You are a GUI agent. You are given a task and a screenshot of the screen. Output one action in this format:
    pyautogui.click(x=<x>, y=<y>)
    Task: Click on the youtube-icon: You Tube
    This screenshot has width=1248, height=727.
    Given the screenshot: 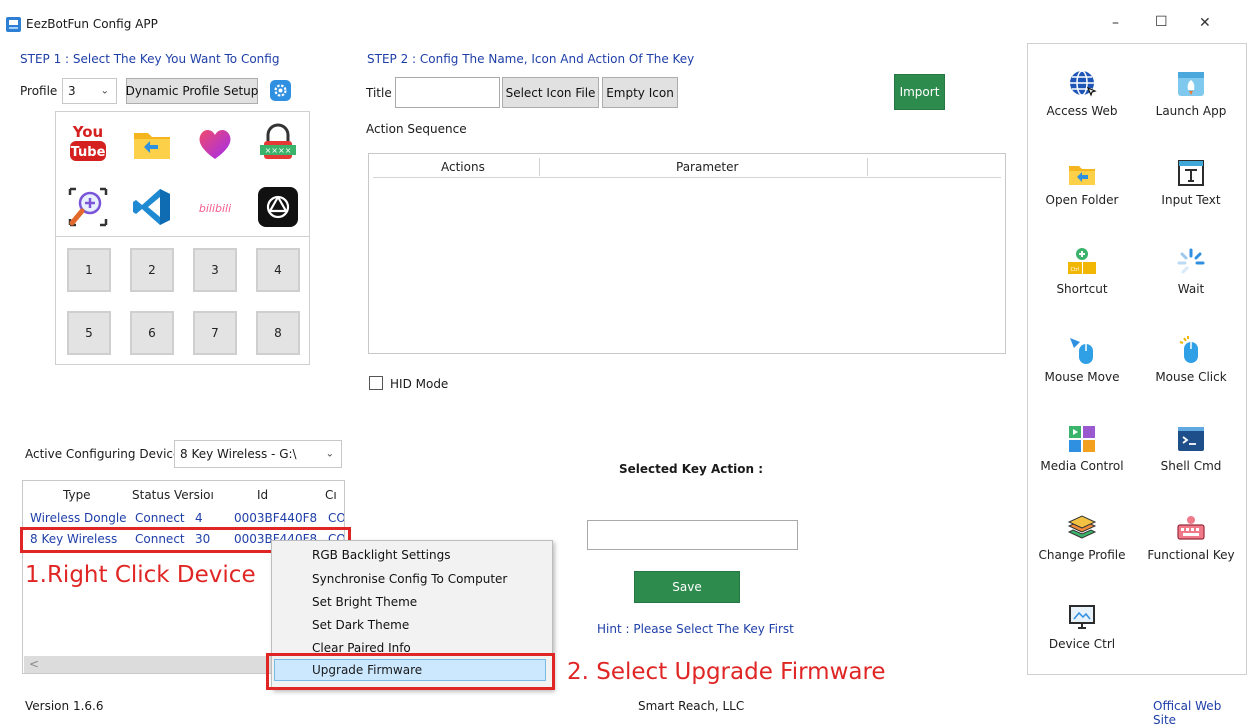 What is the action you would take?
    pyautogui.click(x=88, y=143)
    